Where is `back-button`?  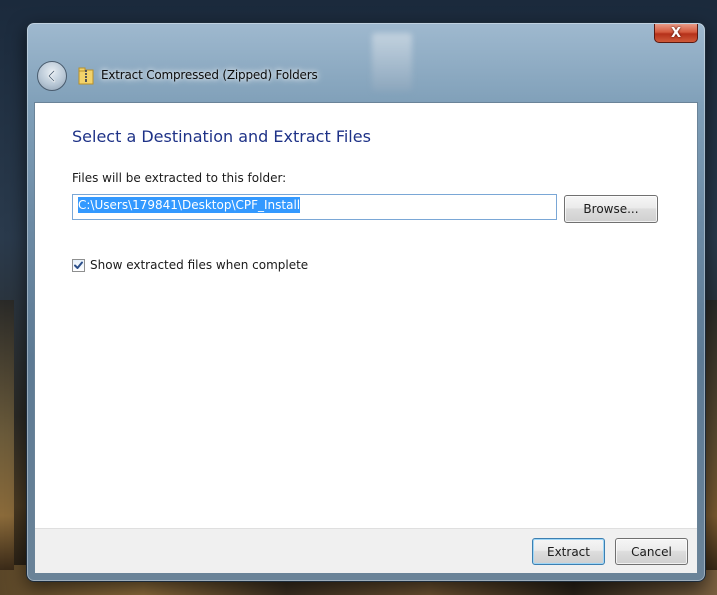 back-button is located at coordinates (52, 76).